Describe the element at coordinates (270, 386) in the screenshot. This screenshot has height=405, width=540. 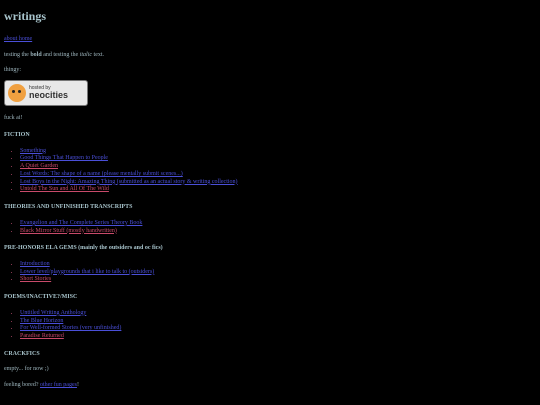
I see `footer-line: feeling bored? other fun pages!` at that location.